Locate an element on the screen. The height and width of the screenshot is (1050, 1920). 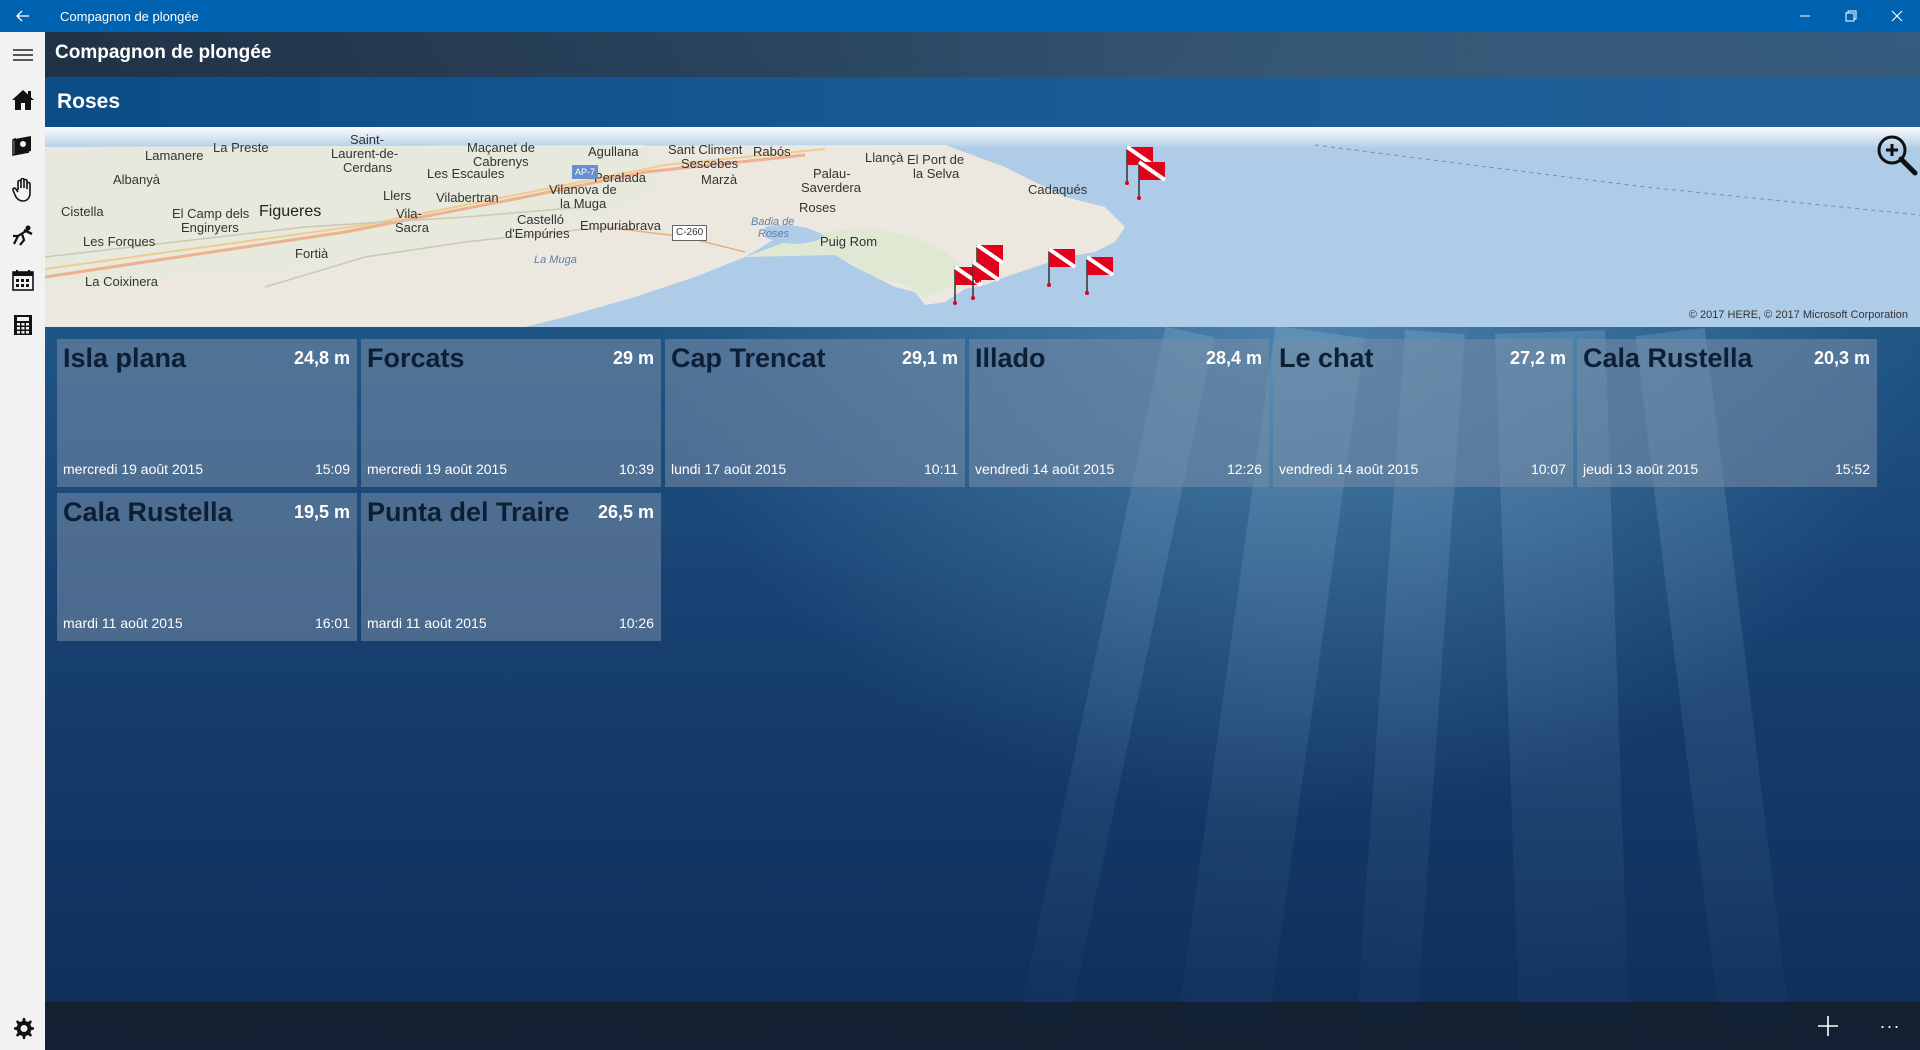
nav-logbook is located at coordinates (22, 144).